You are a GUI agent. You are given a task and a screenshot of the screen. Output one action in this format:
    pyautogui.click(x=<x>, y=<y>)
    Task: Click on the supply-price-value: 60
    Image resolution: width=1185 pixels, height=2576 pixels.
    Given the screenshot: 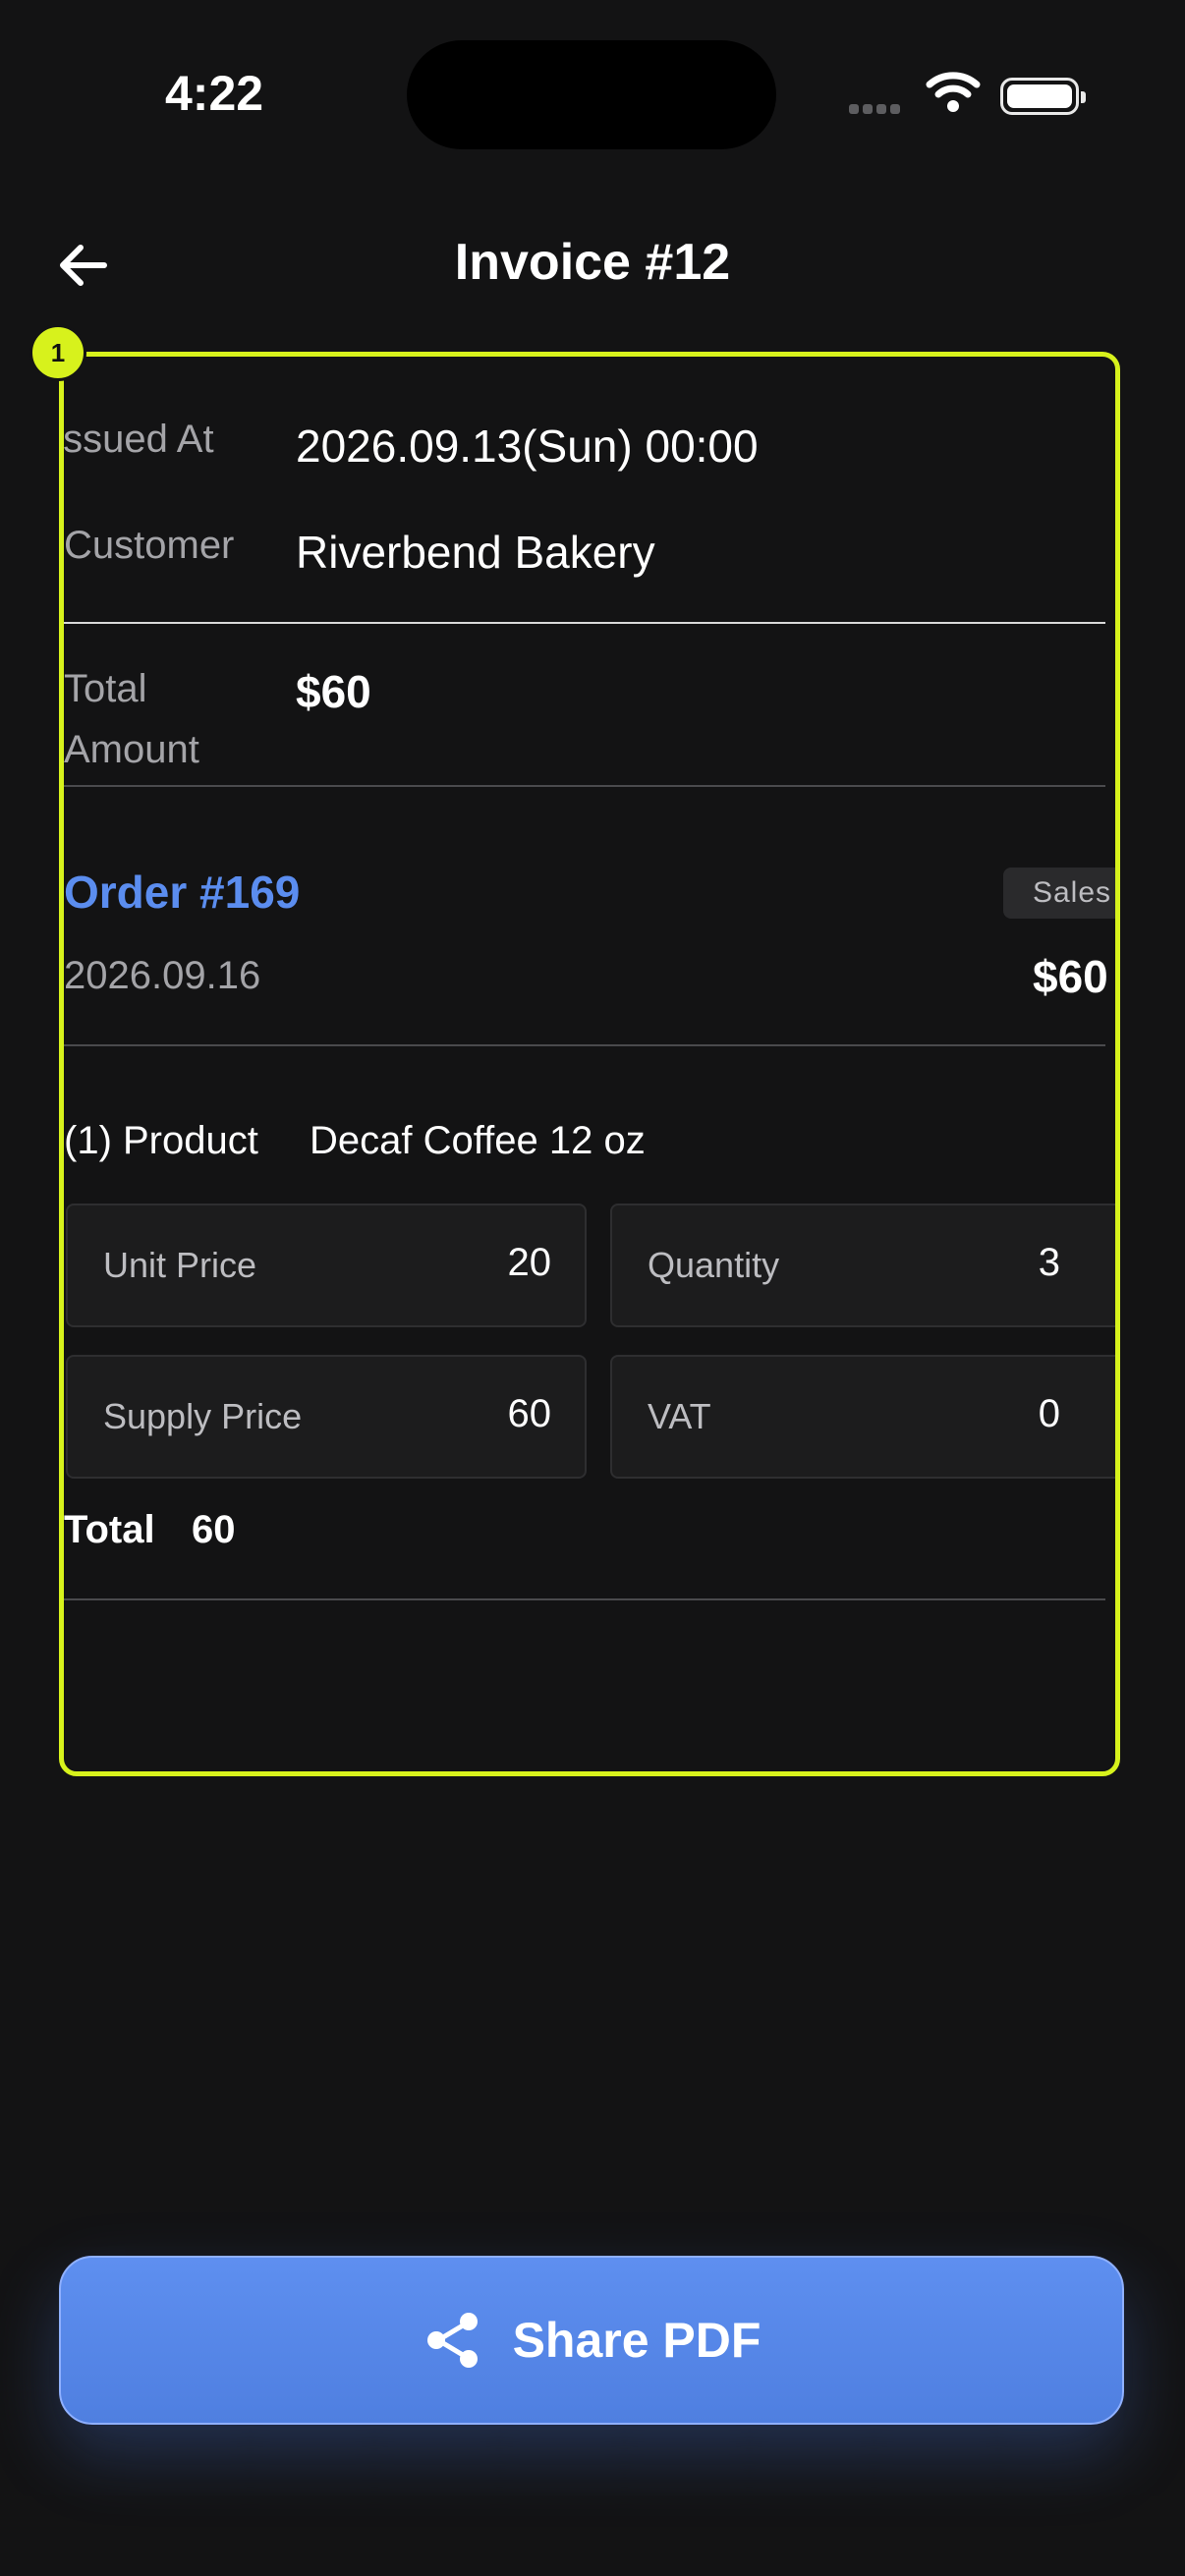 What is the action you would take?
    pyautogui.click(x=530, y=1413)
    